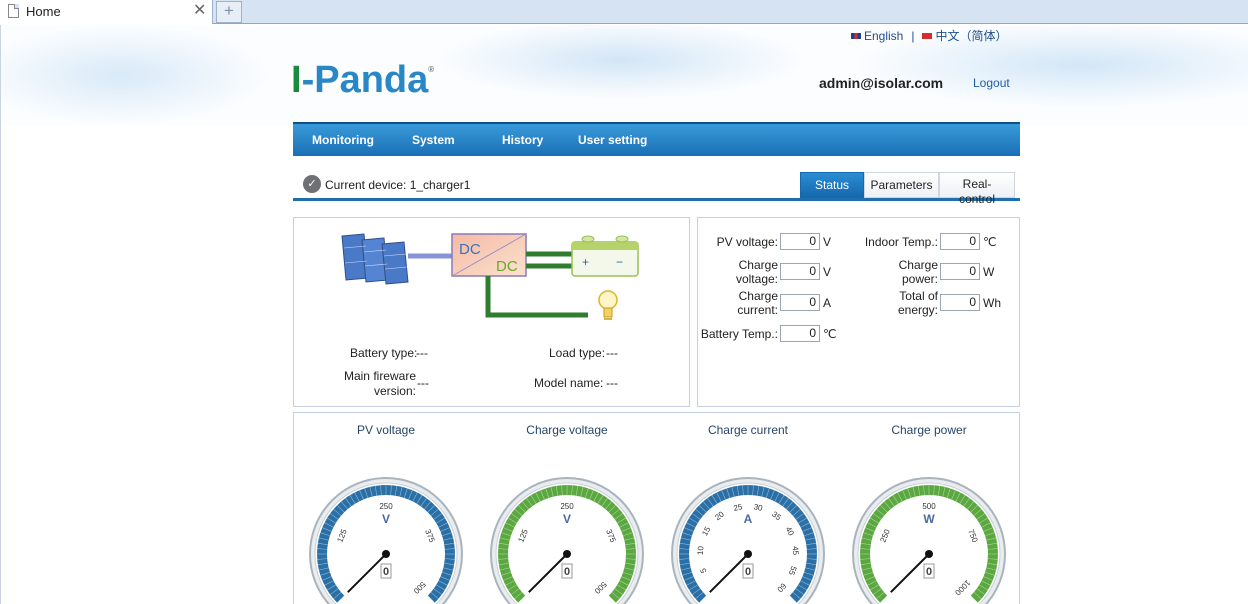  I want to click on model-name-label: Model name:, so click(569, 383).